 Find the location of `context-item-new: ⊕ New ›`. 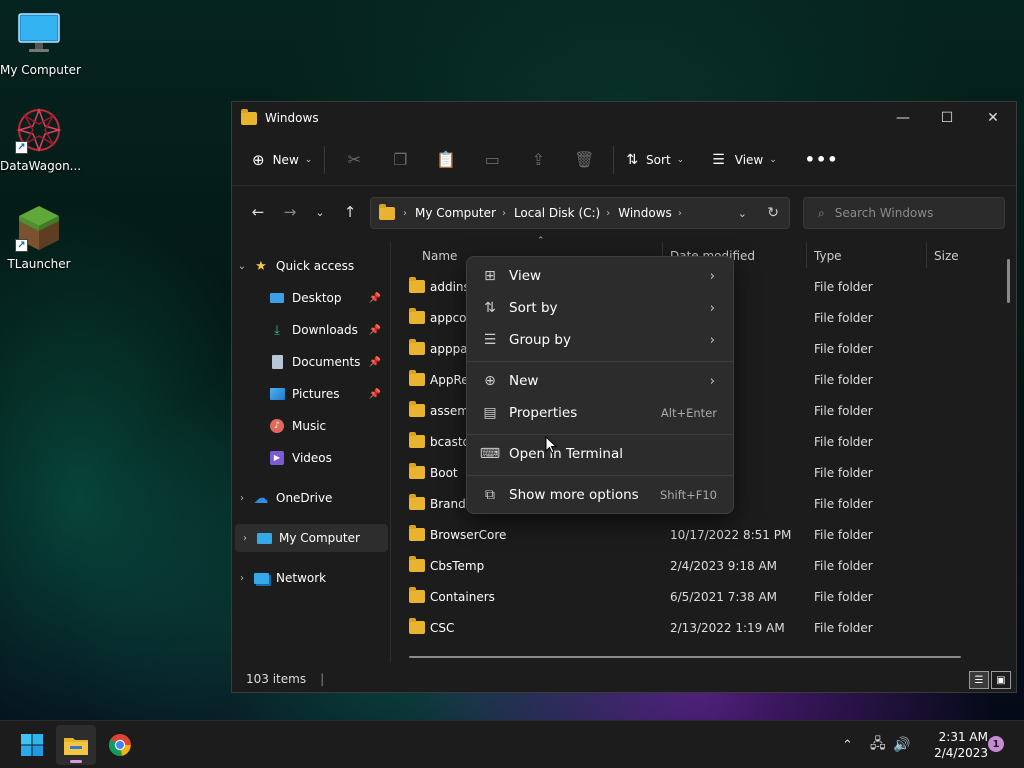

context-item-new: ⊕ New › is located at coordinates (600, 381).